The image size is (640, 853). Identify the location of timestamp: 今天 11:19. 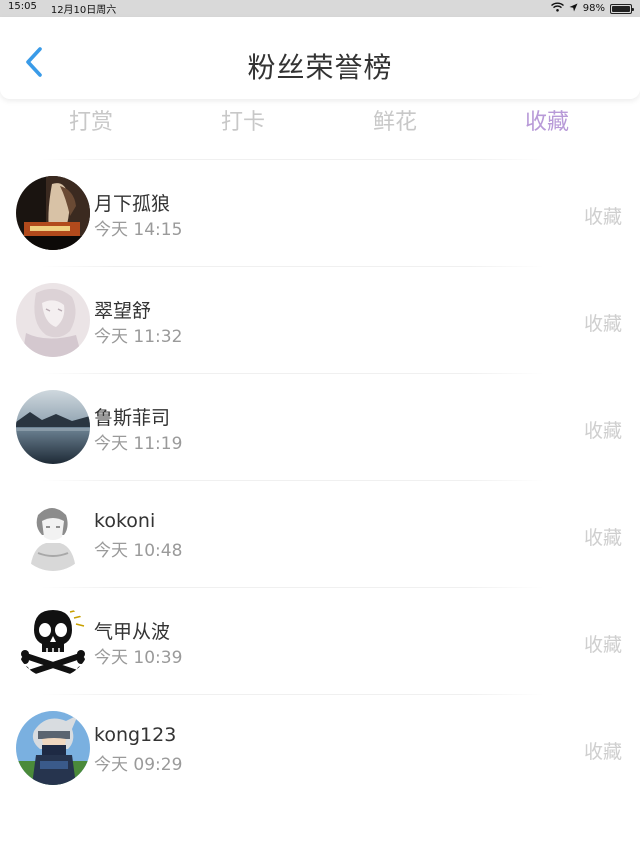
(138, 444).